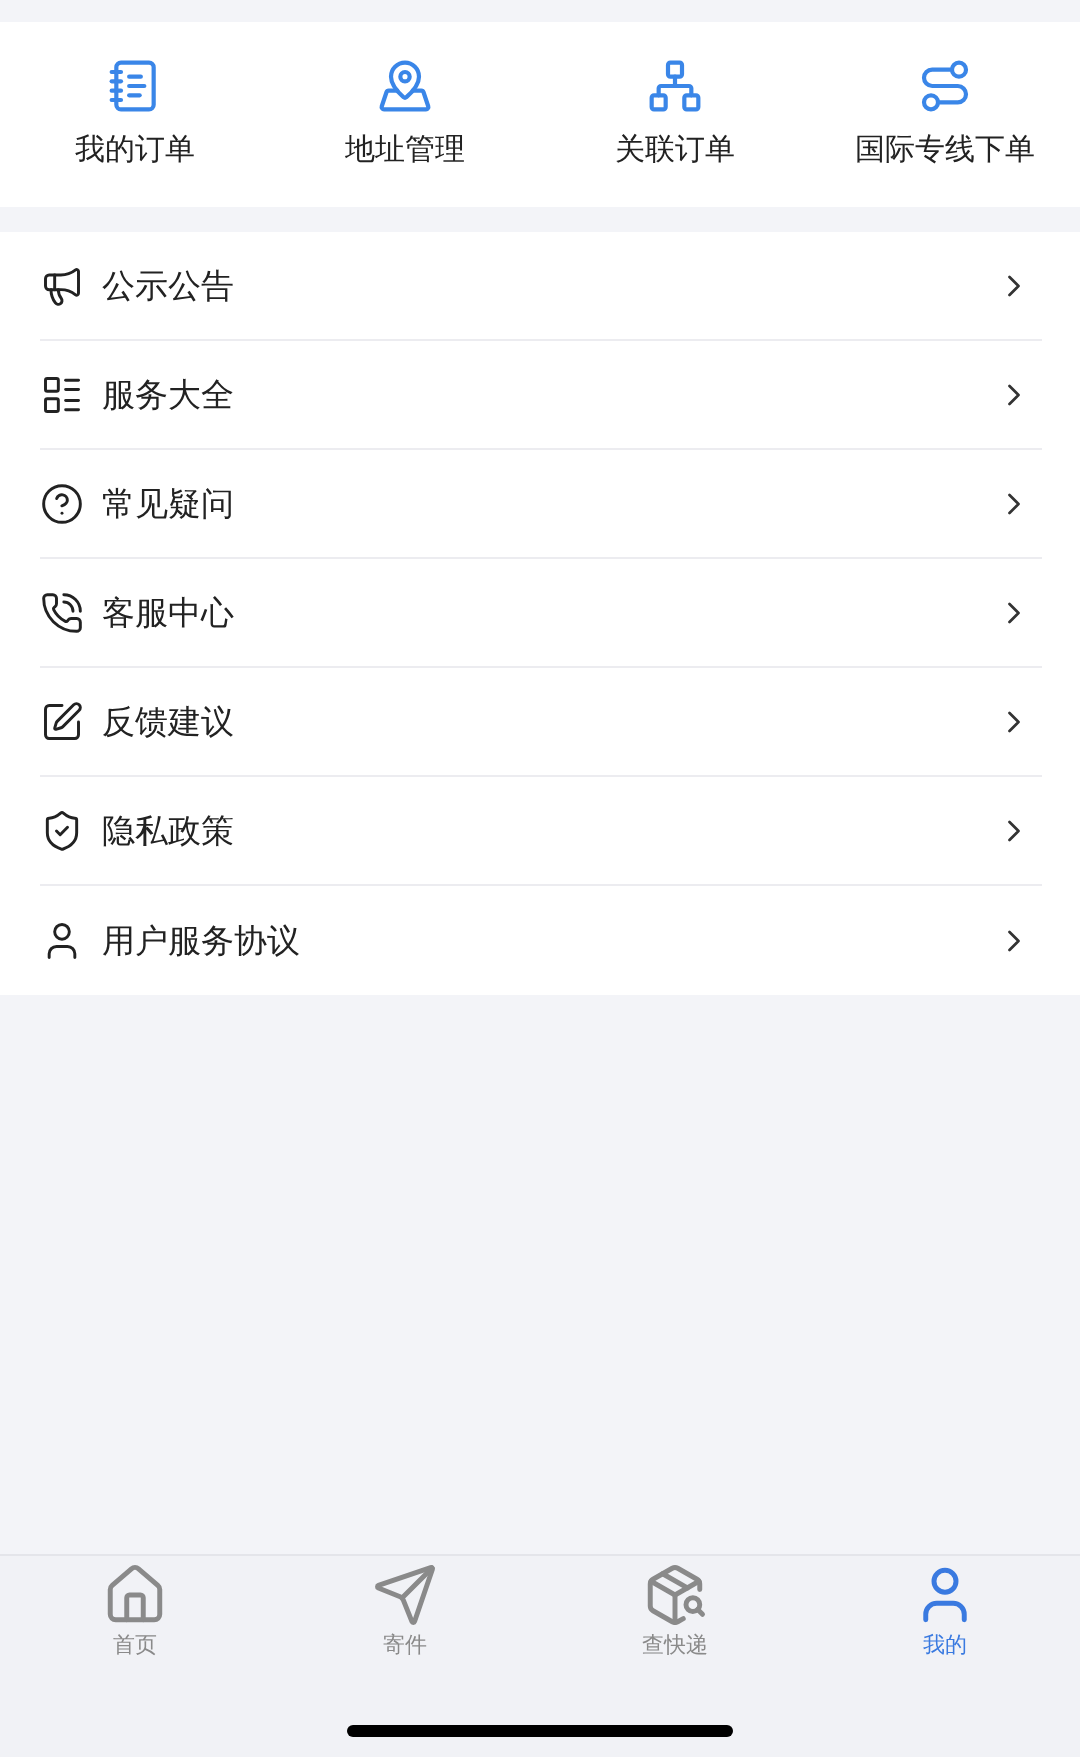 The image size is (1080, 1757). Describe the element at coordinates (518, 830) in the screenshot. I see `menu-item: 隐私政策` at that location.